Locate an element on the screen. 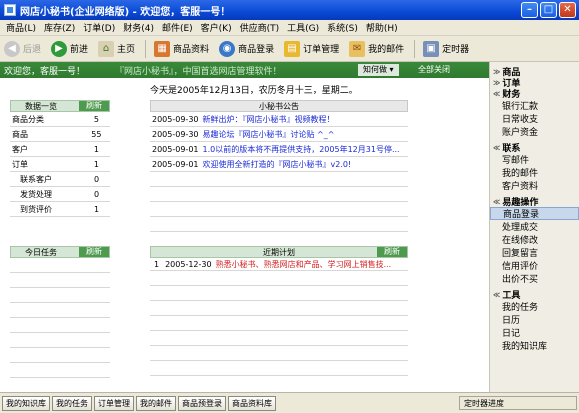  sidebar-item-process-deals: 处理成交 is located at coordinates (534, 226).